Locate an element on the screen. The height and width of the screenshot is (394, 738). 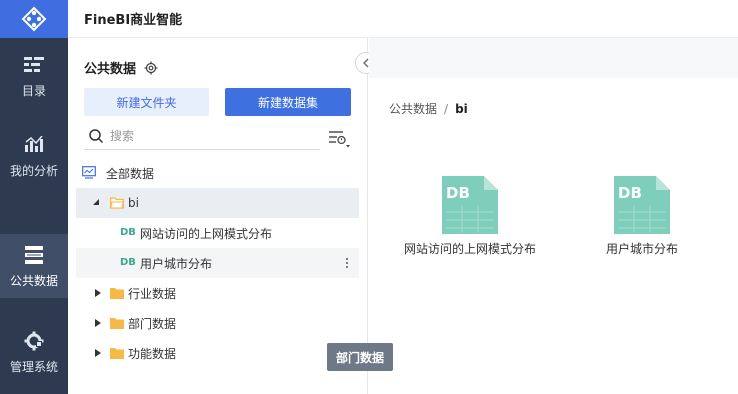
public-data-icon is located at coordinates (34, 255).